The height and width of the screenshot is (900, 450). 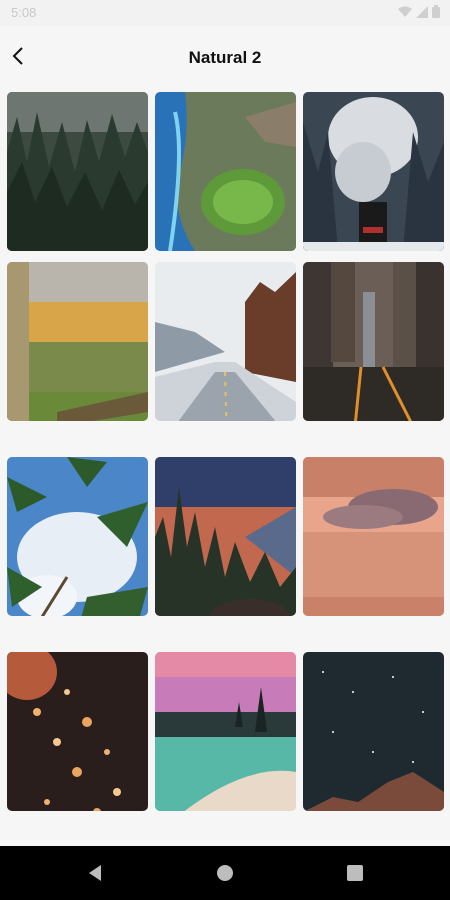 I want to click on recents-square-icon, so click(x=355, y=873).